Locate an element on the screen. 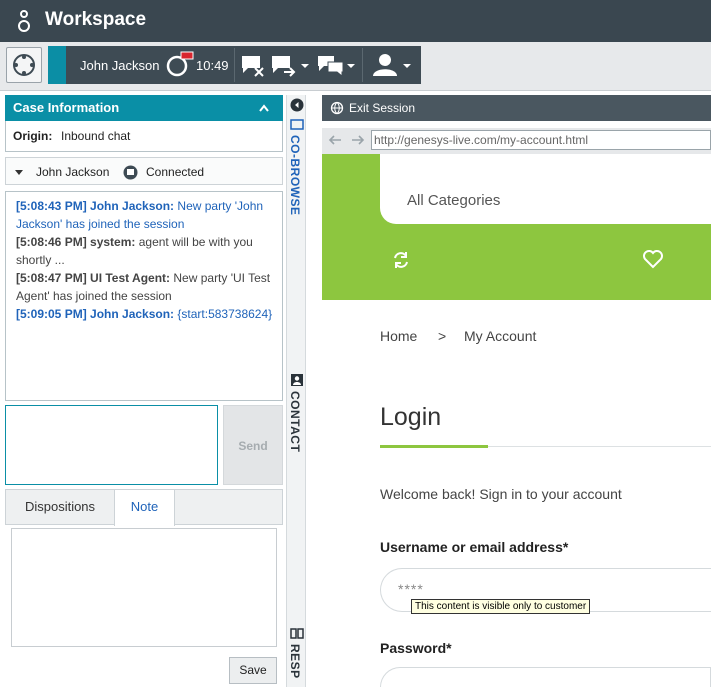  save-note-button: Save is located at coordinates (253, 670).